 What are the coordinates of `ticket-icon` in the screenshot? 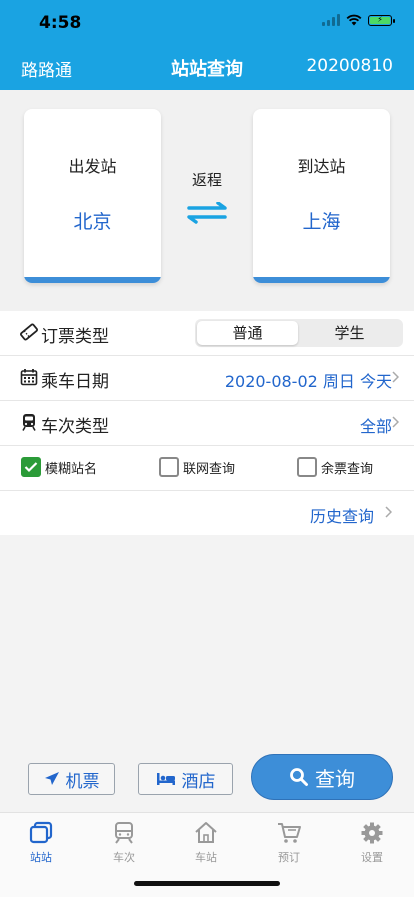 It's located at (29, 332).